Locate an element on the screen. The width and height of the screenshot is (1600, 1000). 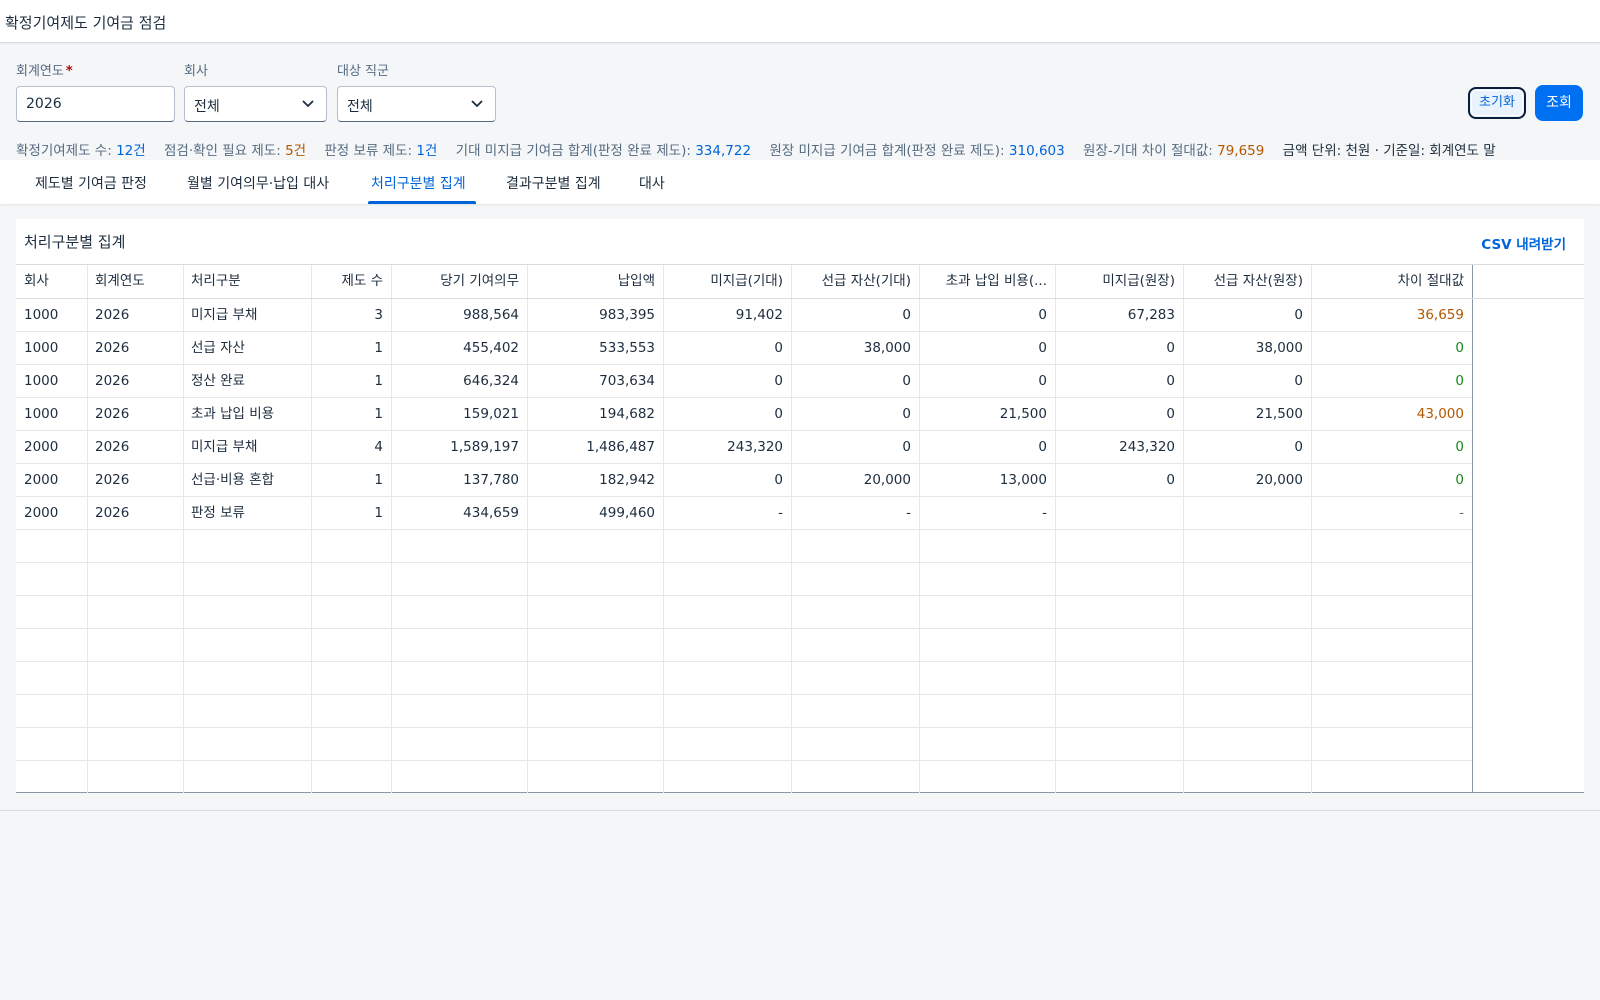
table-cell: 3 is located at coordinates (378, 315).